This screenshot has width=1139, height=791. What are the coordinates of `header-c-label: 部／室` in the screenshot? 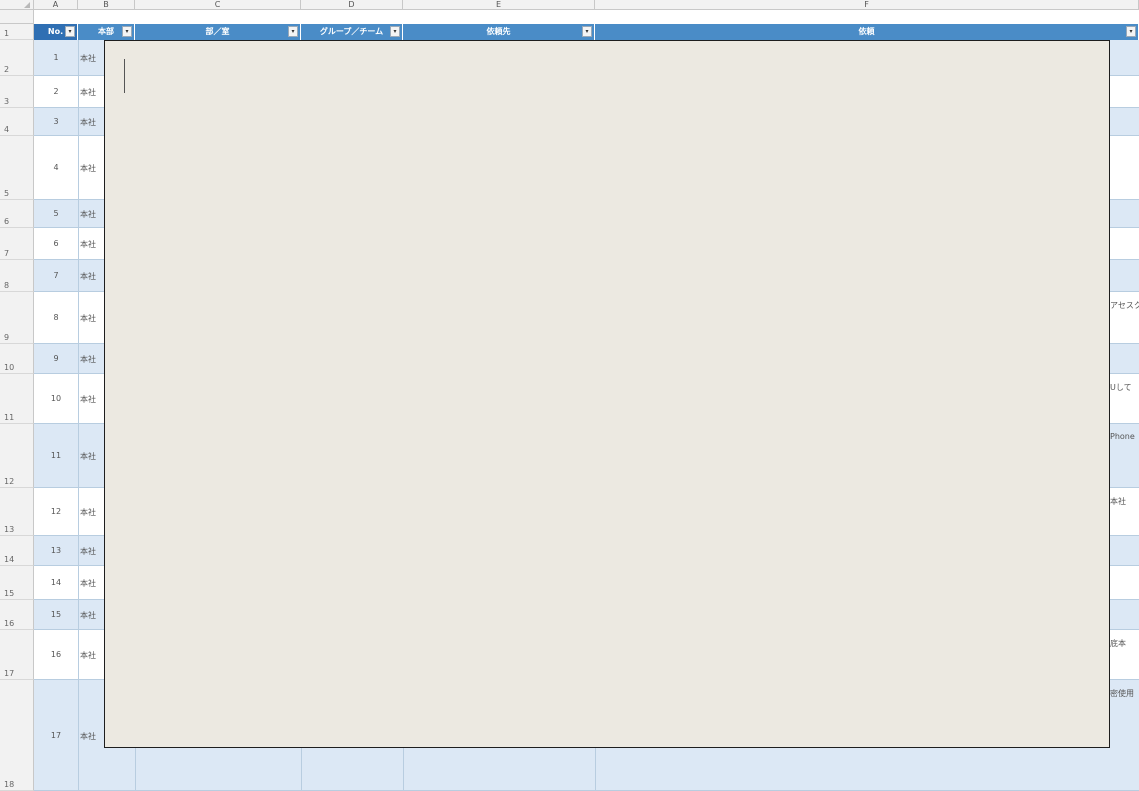 It's located at (217, 31).